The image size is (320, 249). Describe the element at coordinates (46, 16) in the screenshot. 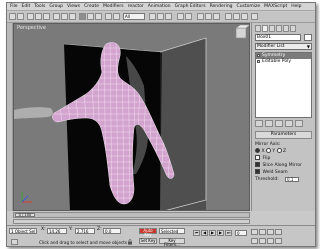

I see `bind-space-warp-icon` at that location.